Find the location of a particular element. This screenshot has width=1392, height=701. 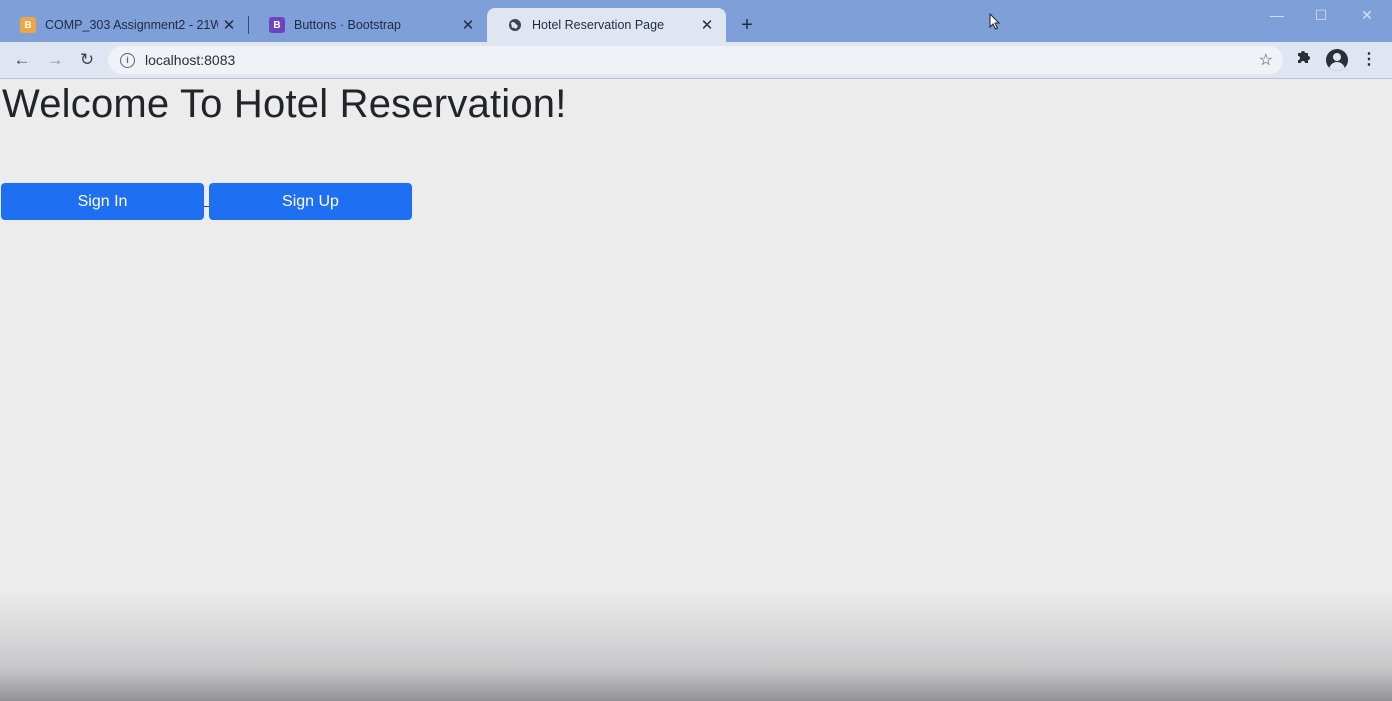

site-info-icon: i is located at coordinates (127, 60).